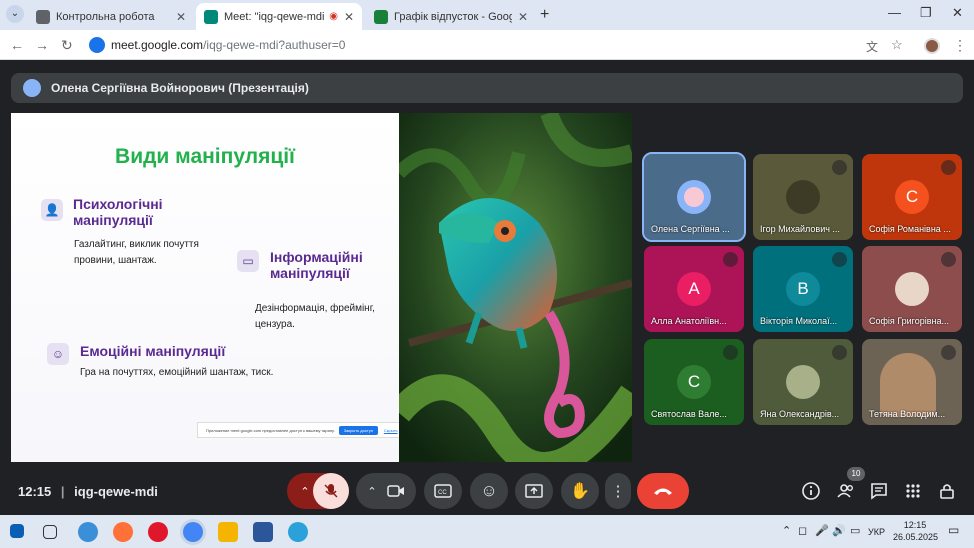  I want to click on tab-meet: Meet: "iqg-qewe-mdi" ◉ ✕, so click(279, 16).